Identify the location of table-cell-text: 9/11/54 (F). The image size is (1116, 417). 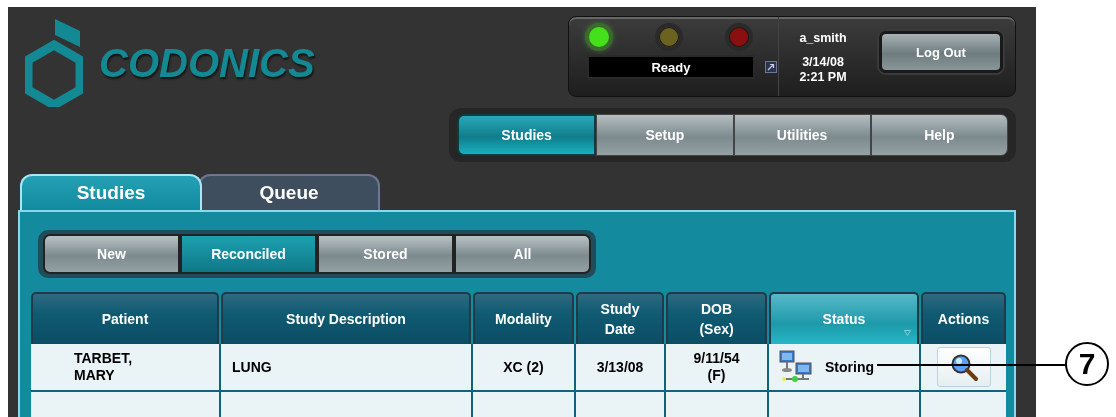
(716, 367).